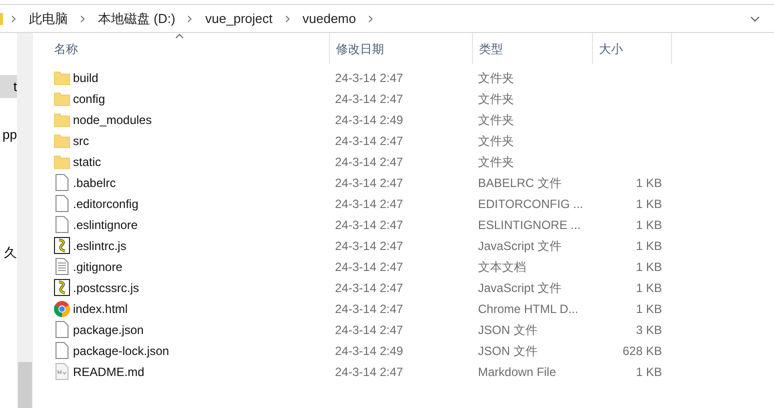 The width and height of the screenshot is (774, 408). Describe the element at coordinates (8, 86) in the screenshot. I see `nav-item: t` at that location.